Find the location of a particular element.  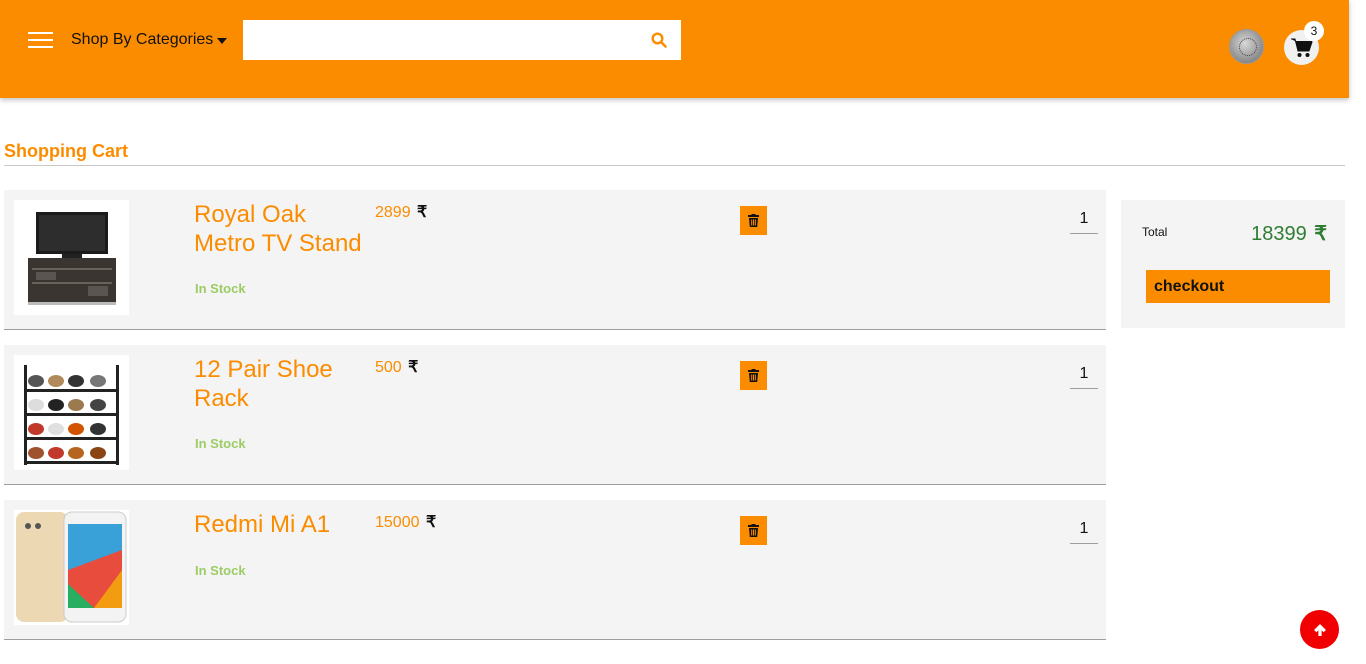

arrow-up-icon is located at coordinates (1319, 629).